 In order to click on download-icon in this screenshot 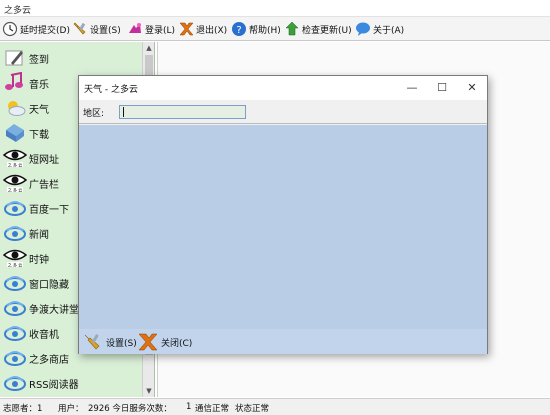, I will do `click(15, 133)`.